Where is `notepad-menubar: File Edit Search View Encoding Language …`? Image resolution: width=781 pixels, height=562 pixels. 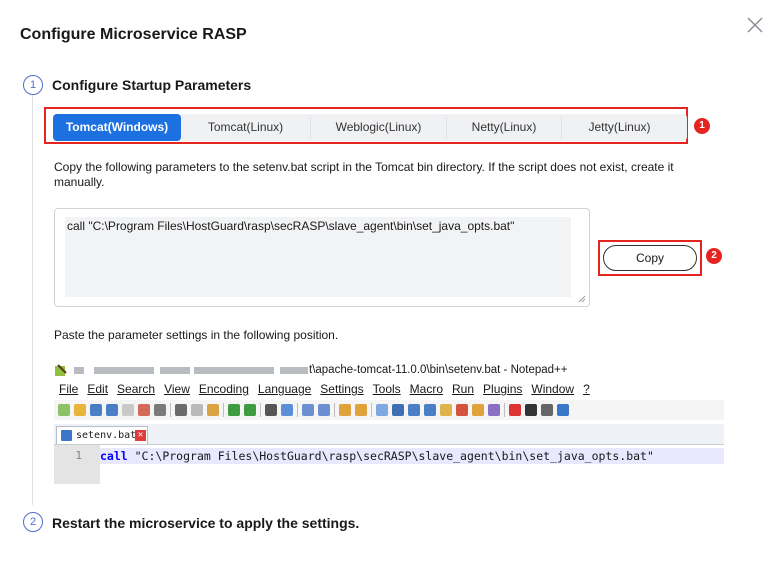 notepad-menubar: File Edit Search View Encoding Language … is located at coordinates (324, 390).